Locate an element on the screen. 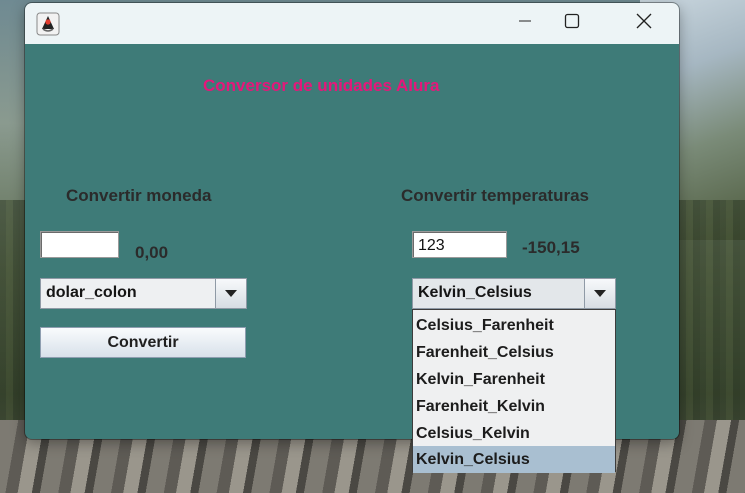 The height and width of the screenshot is (493, 745). minimize-icon is located at coordinates (525, 23).